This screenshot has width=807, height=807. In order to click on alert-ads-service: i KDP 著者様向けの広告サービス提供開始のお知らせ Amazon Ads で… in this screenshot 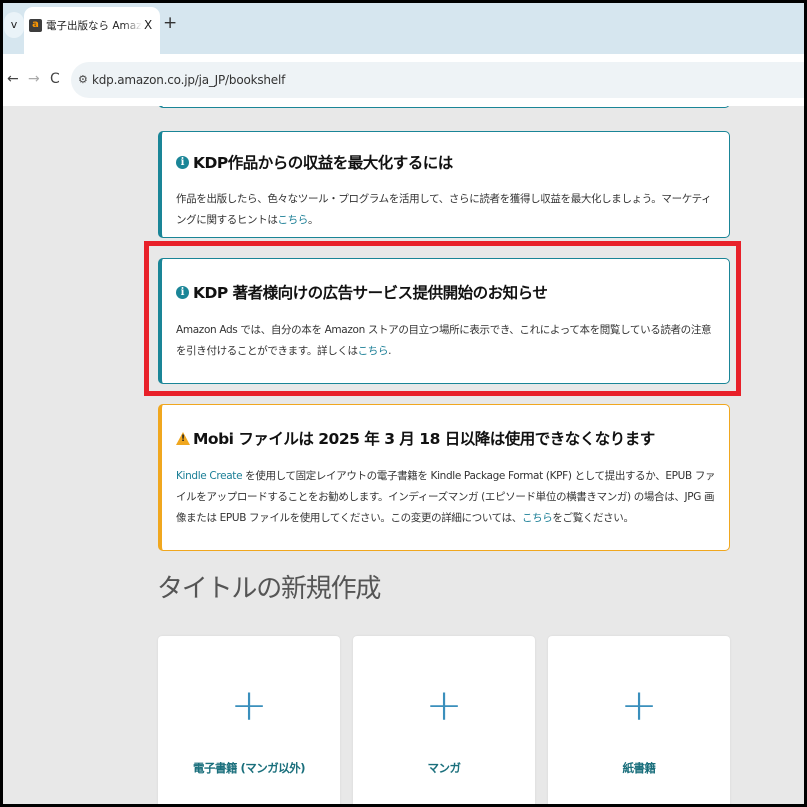, I will do `click(444, 321)`.